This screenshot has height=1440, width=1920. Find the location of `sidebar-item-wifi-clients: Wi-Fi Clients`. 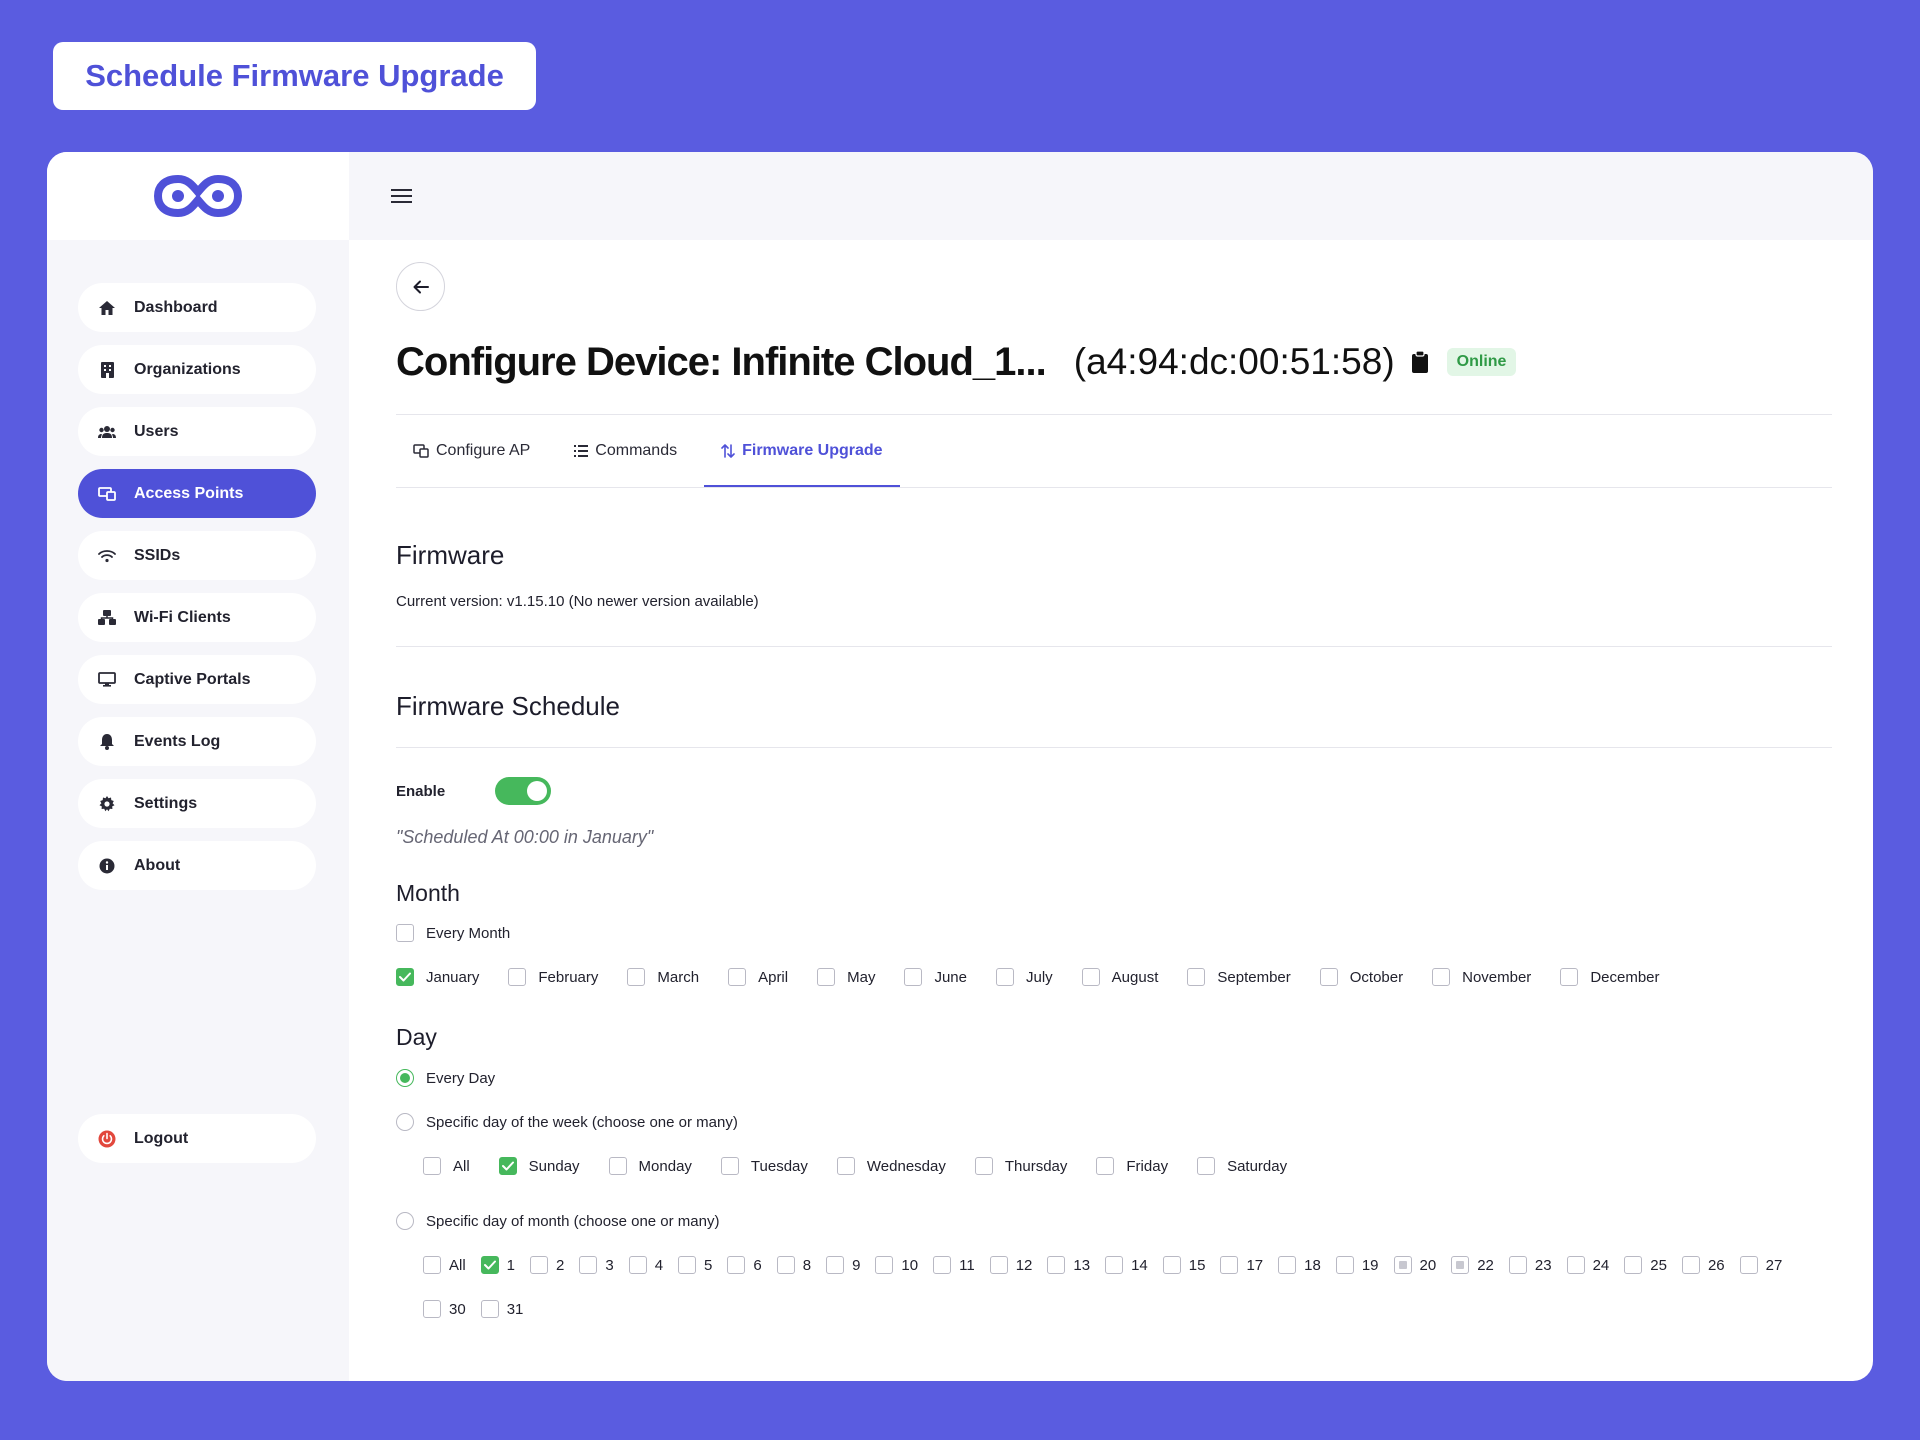

sidebar-item-wifi-clients: Wi-Fi Clients is located at coordinates (197, 617).